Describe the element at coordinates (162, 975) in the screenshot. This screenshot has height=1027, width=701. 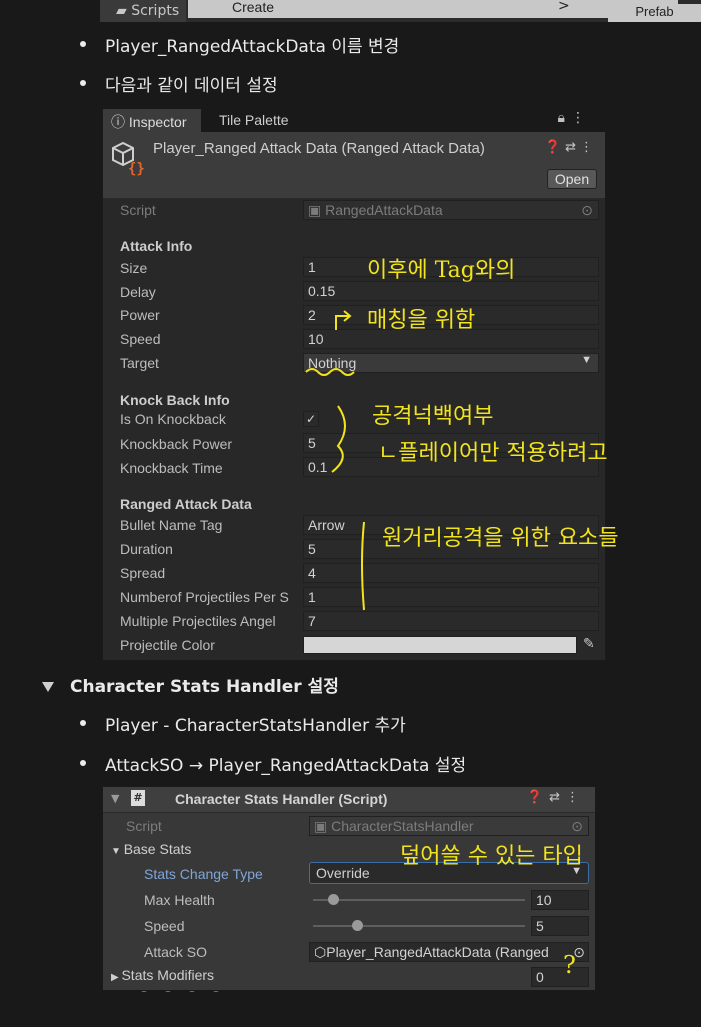
I see `stats-modifiers-foldout: ▶ Stats Modifiers` at that location.